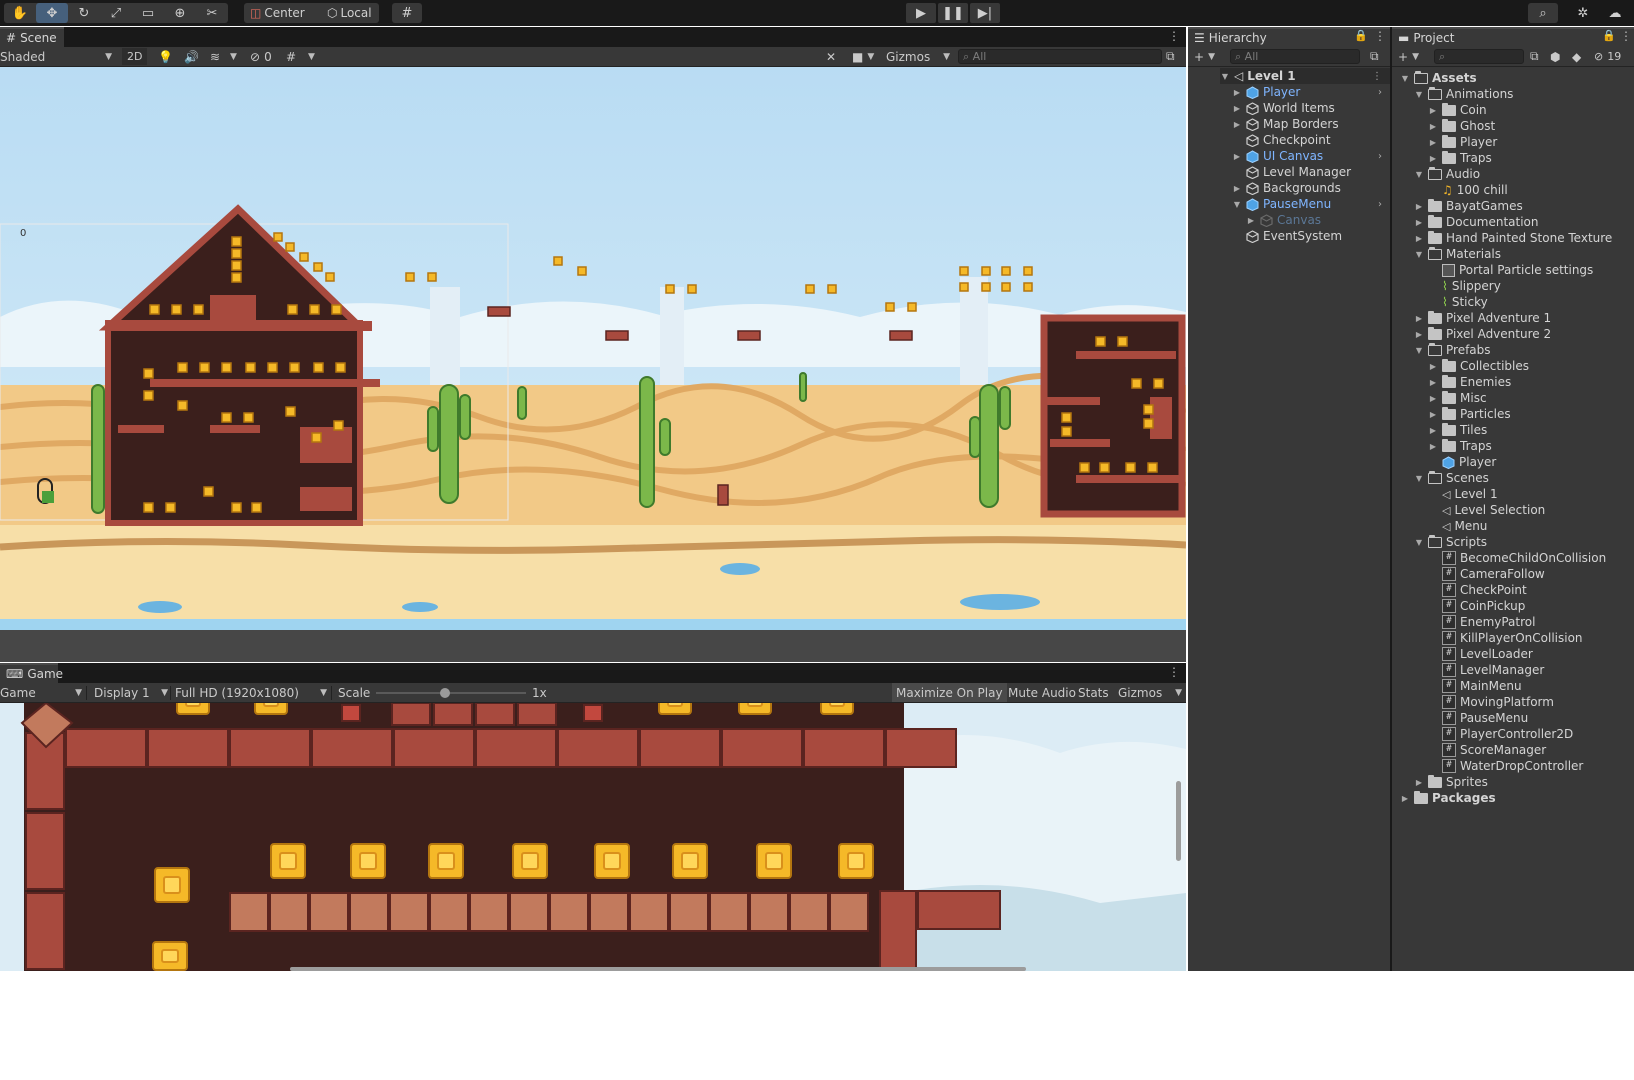 This screenshot has width=1634, height=1080. I want to click on hierarchy-item: ▶ Backgrounds, so click(1311, 188).